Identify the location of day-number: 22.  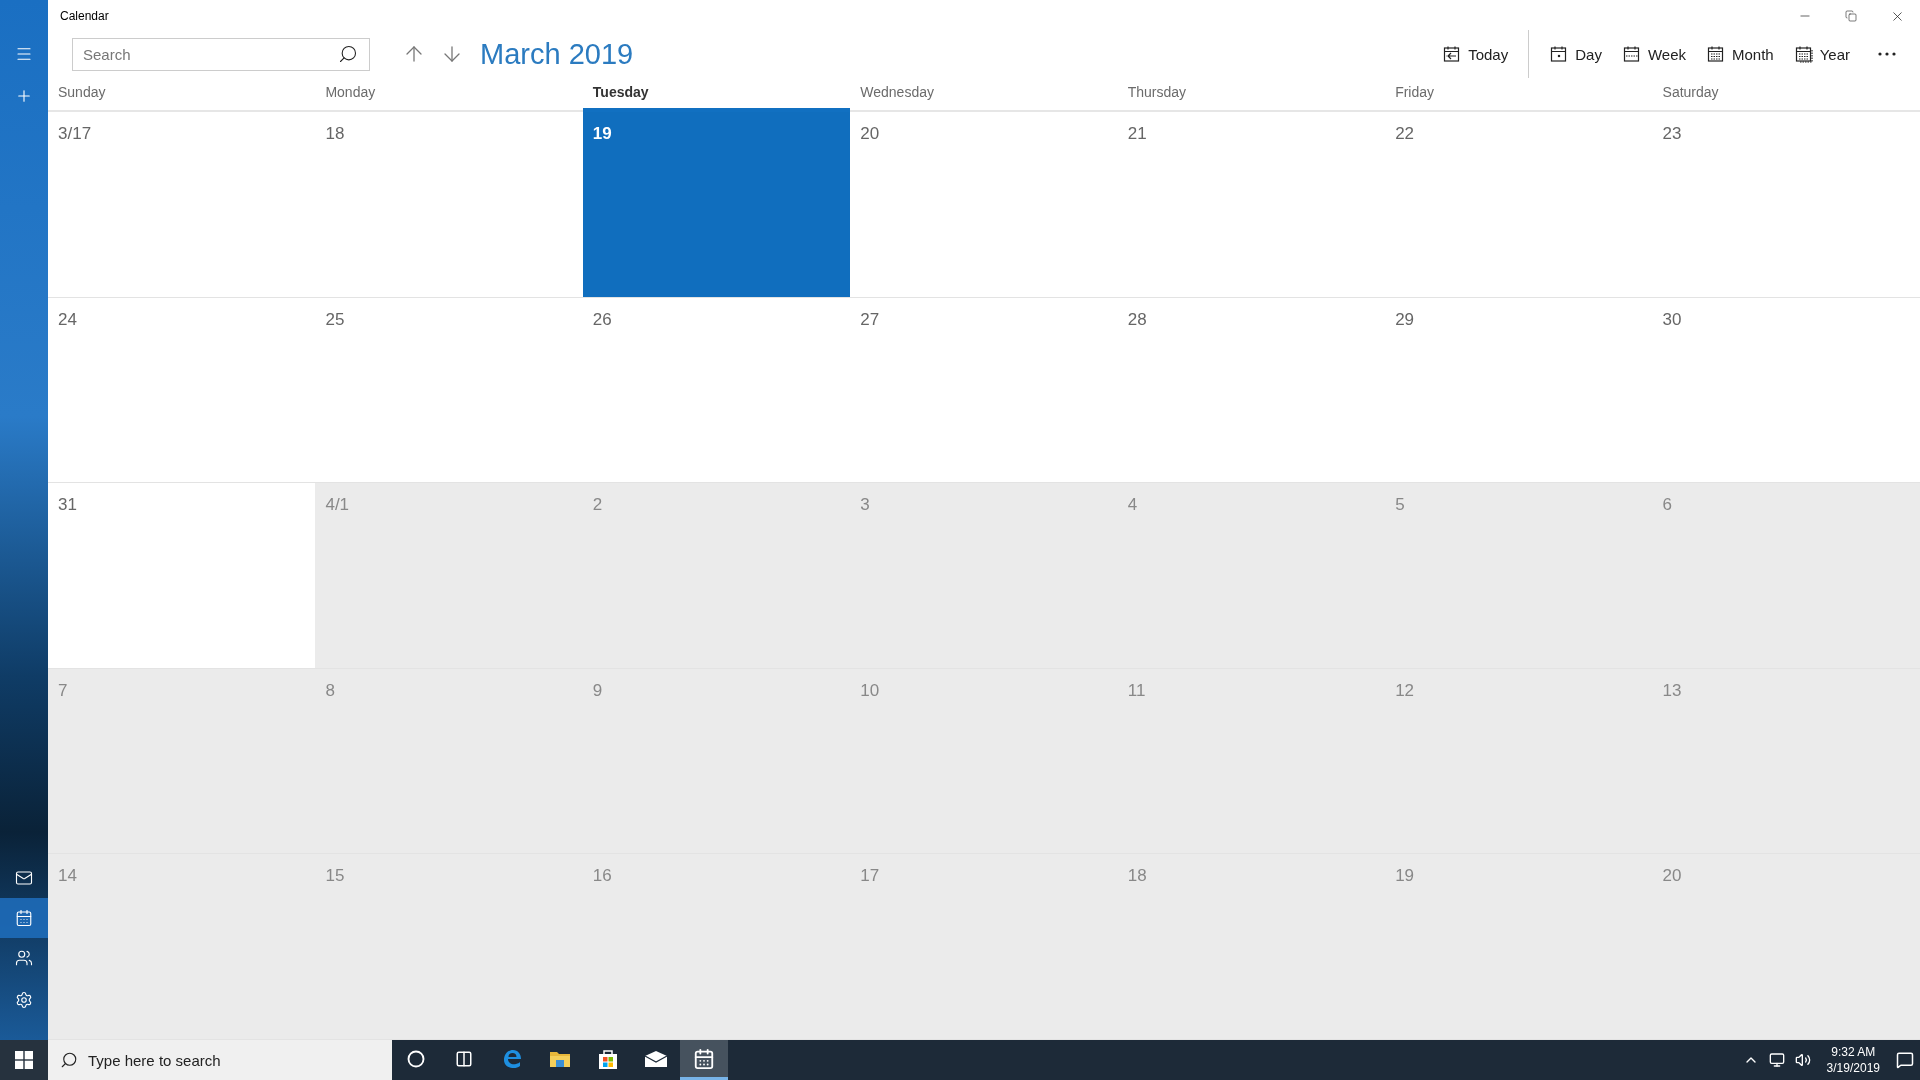
(1405, 133).